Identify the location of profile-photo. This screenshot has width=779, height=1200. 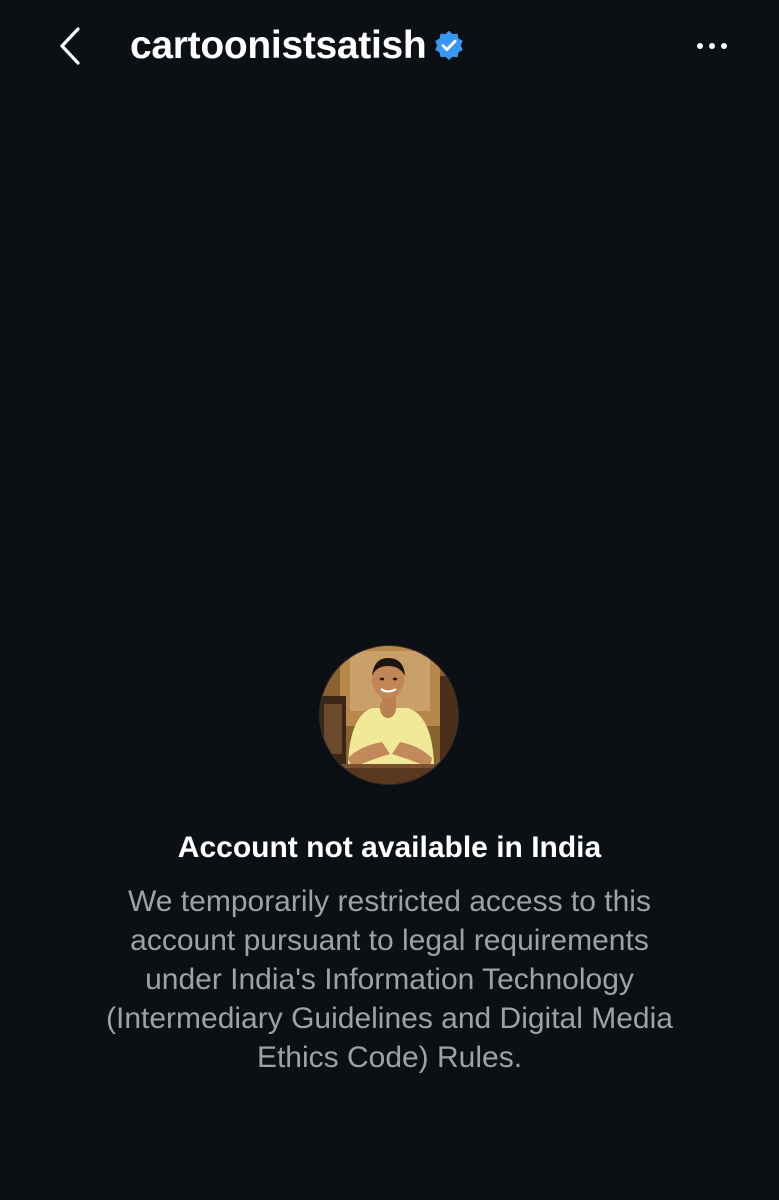
(389, 715).